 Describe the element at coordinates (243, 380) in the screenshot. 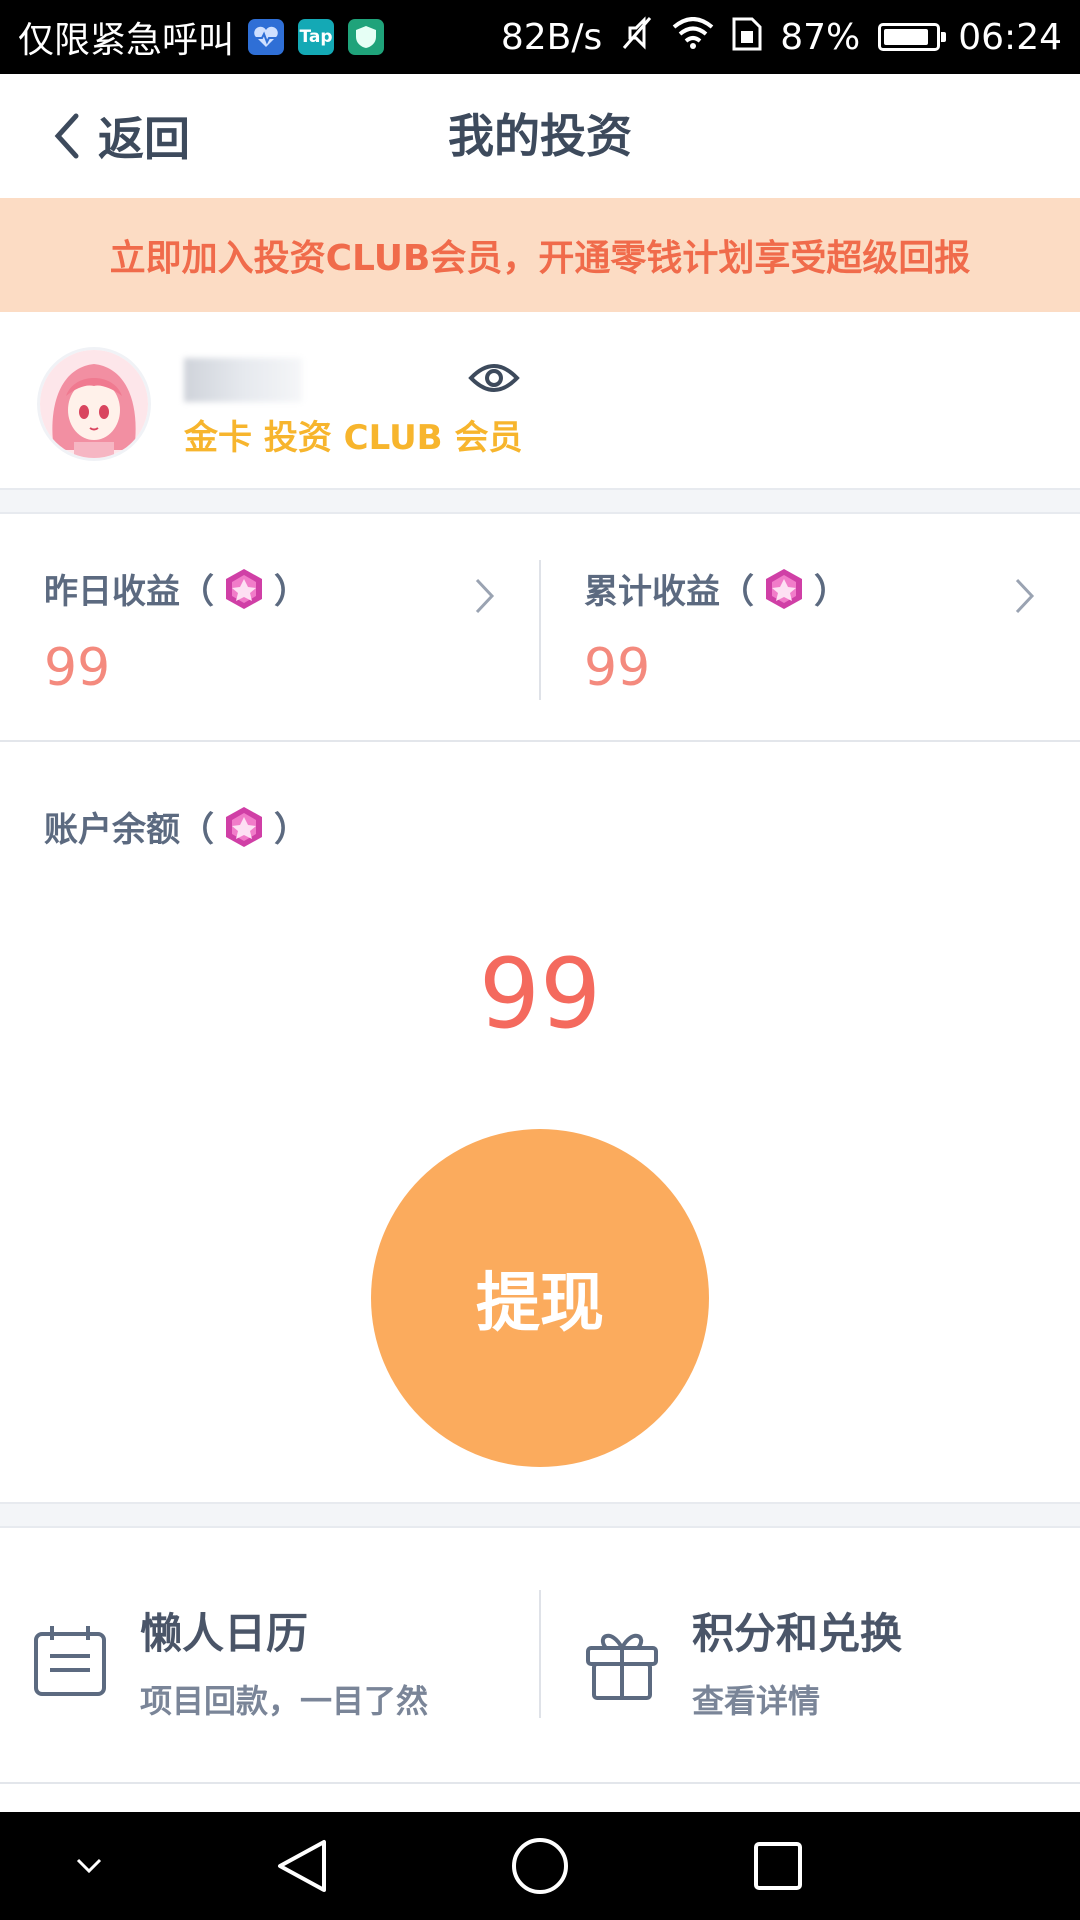

I see `user-name: ███` at that location.